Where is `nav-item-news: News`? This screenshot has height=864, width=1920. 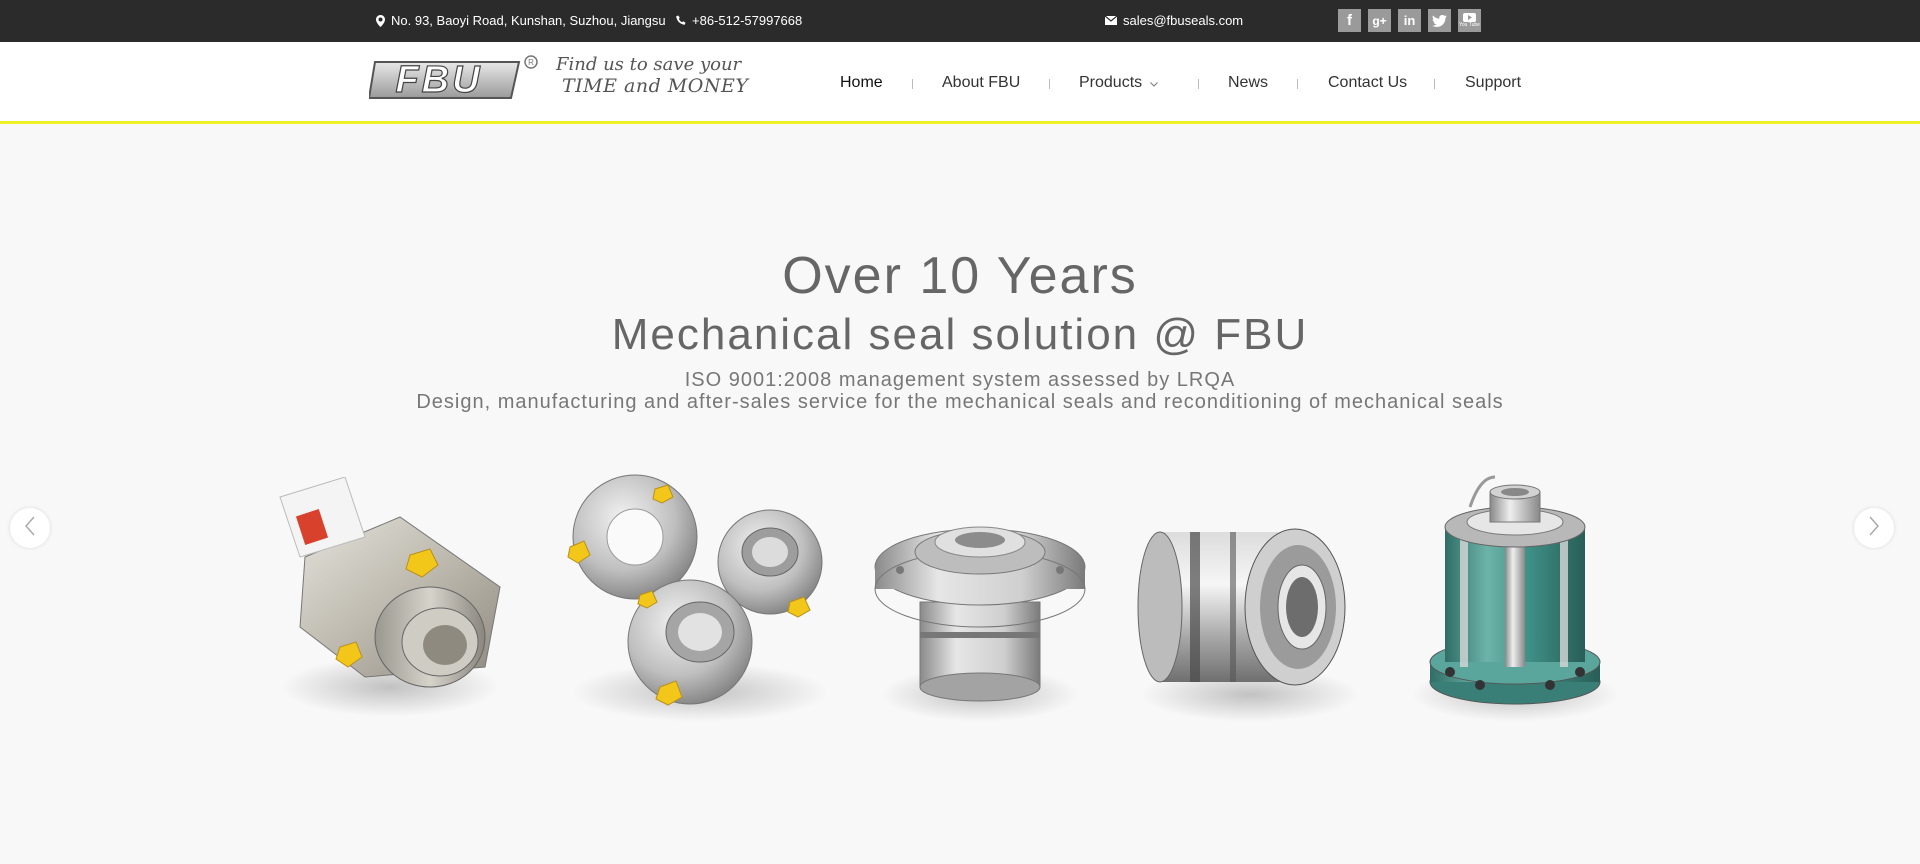
nav-item-news: News is located at coordinates (1248, 83).